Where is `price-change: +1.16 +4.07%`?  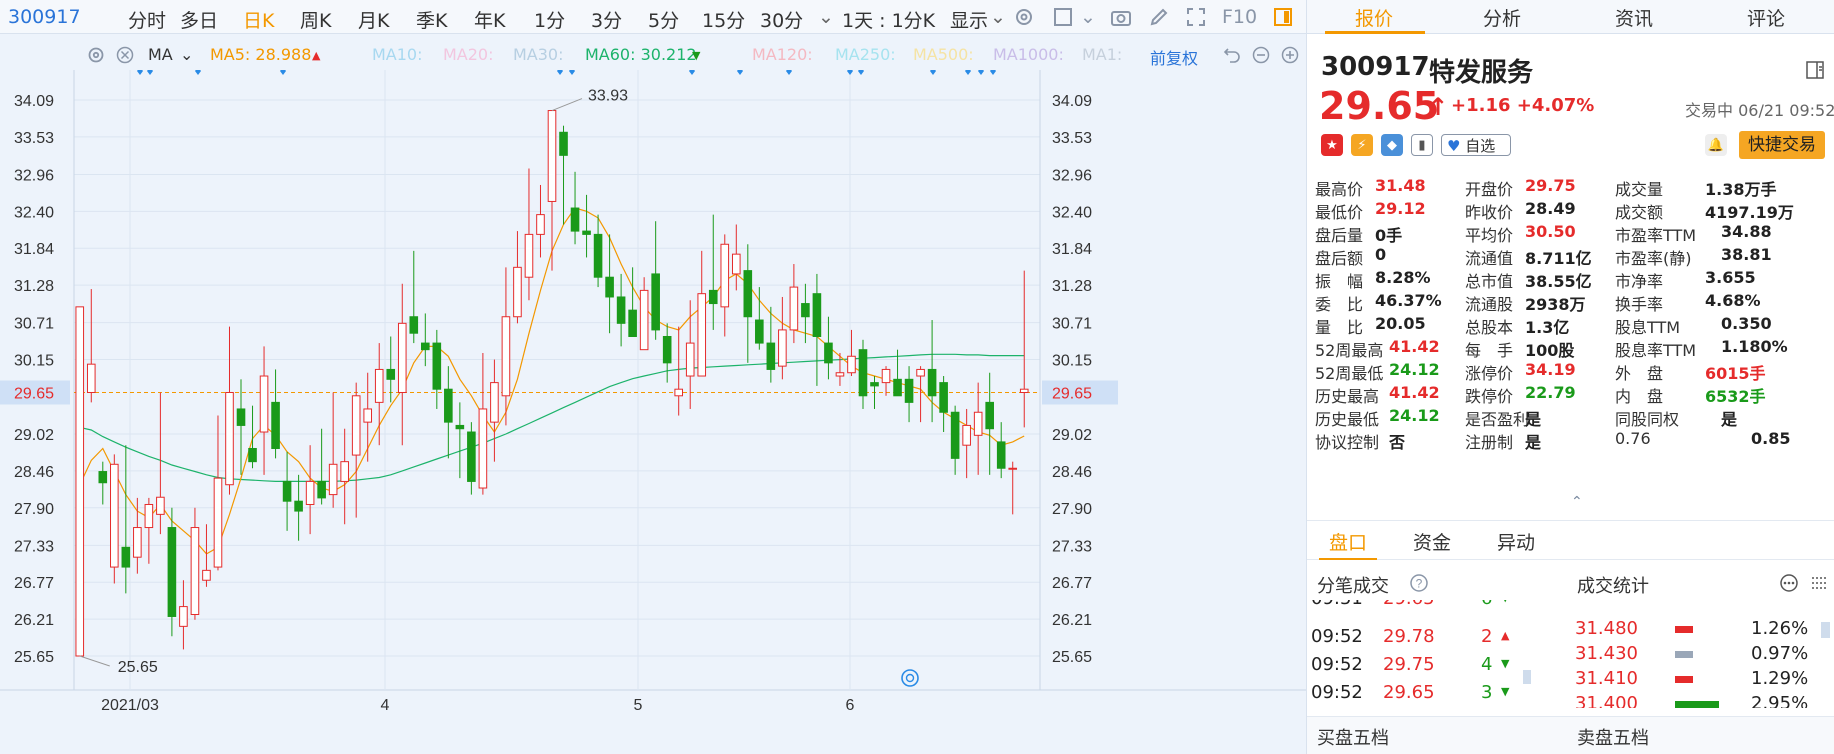 price-change: +1.16 +4.07% is located at coordinates (1523, 105).